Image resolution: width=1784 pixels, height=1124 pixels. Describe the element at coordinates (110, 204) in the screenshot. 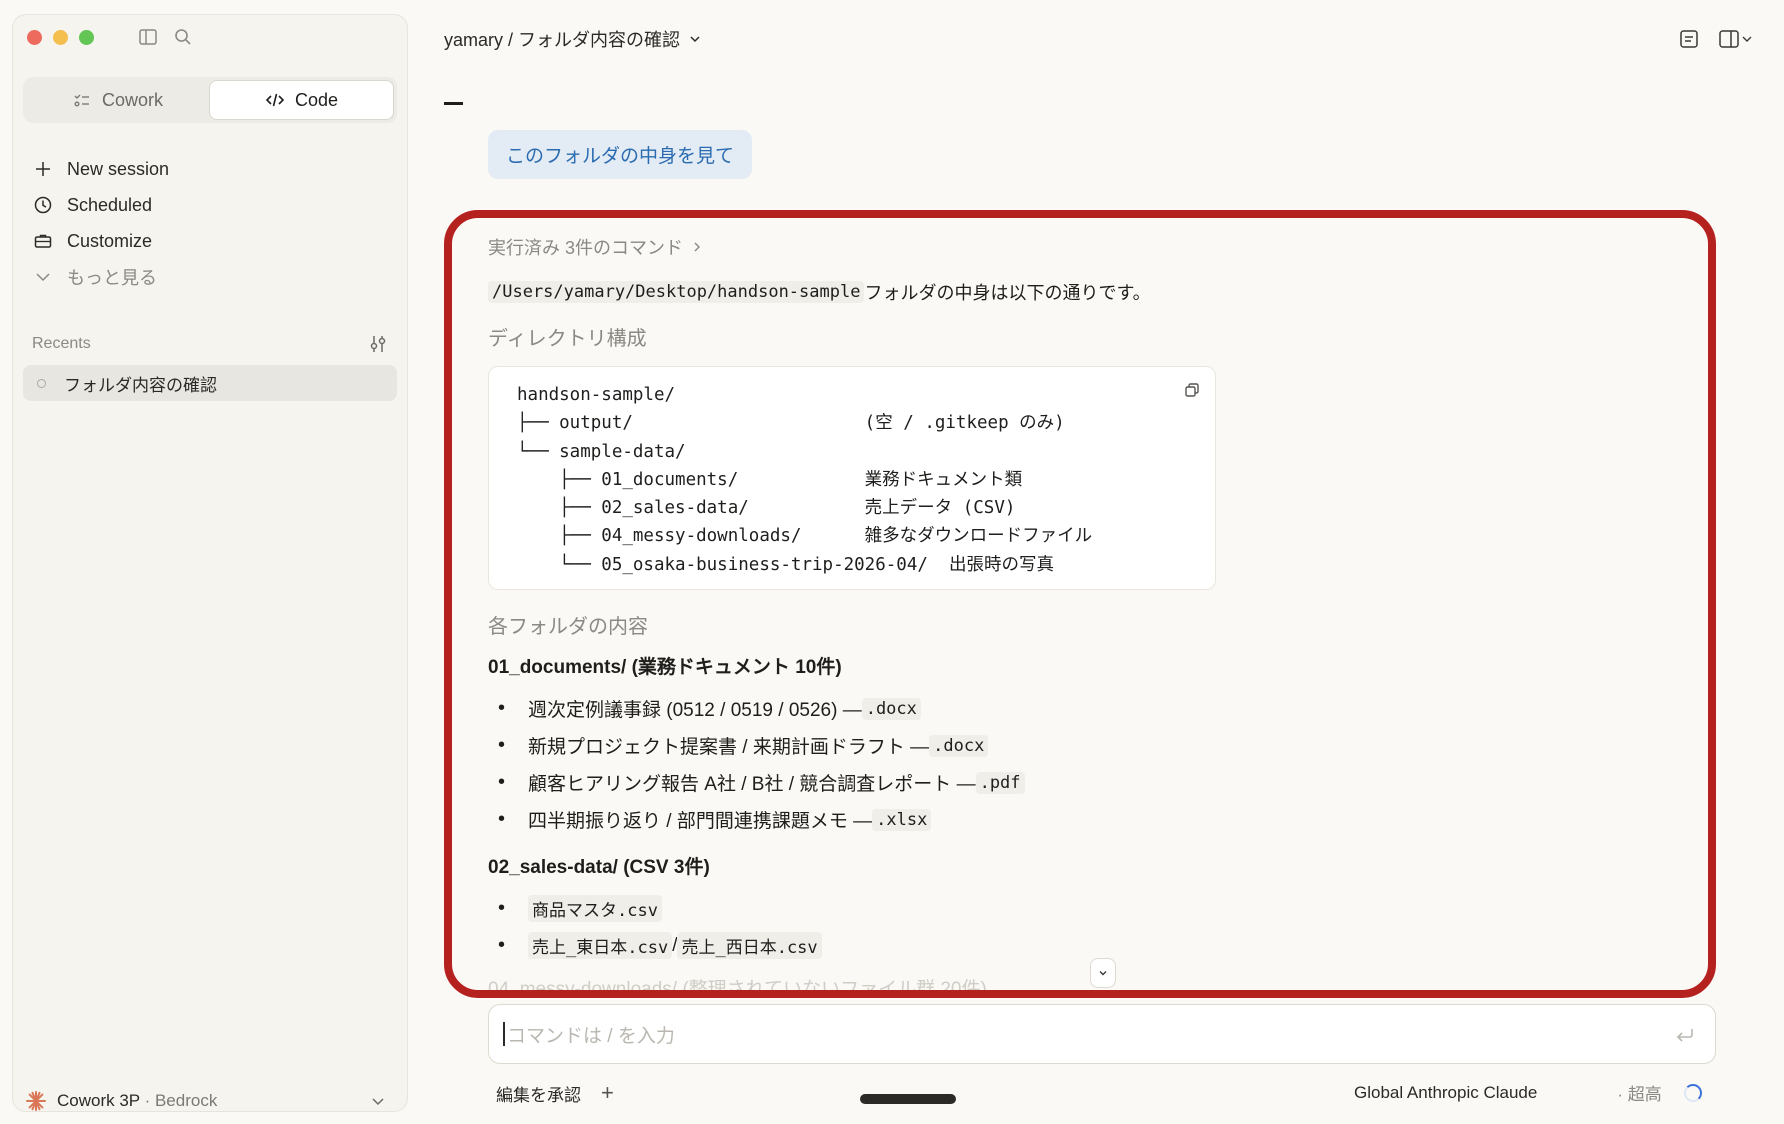

I see `sidebar-item-label: Scheduled` at that location.